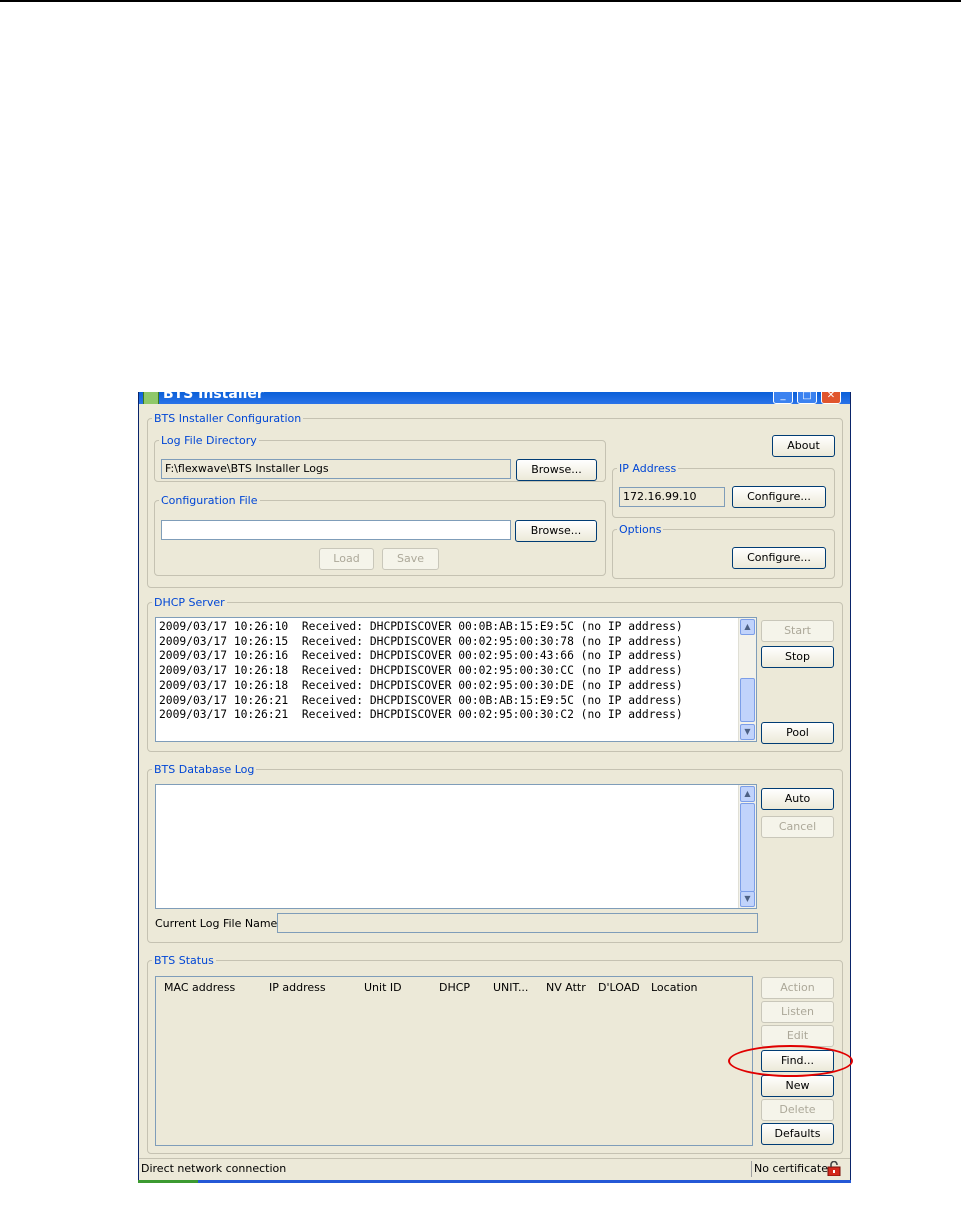  I want to click on dhcp-scroll-thumb, so click(747, 700).